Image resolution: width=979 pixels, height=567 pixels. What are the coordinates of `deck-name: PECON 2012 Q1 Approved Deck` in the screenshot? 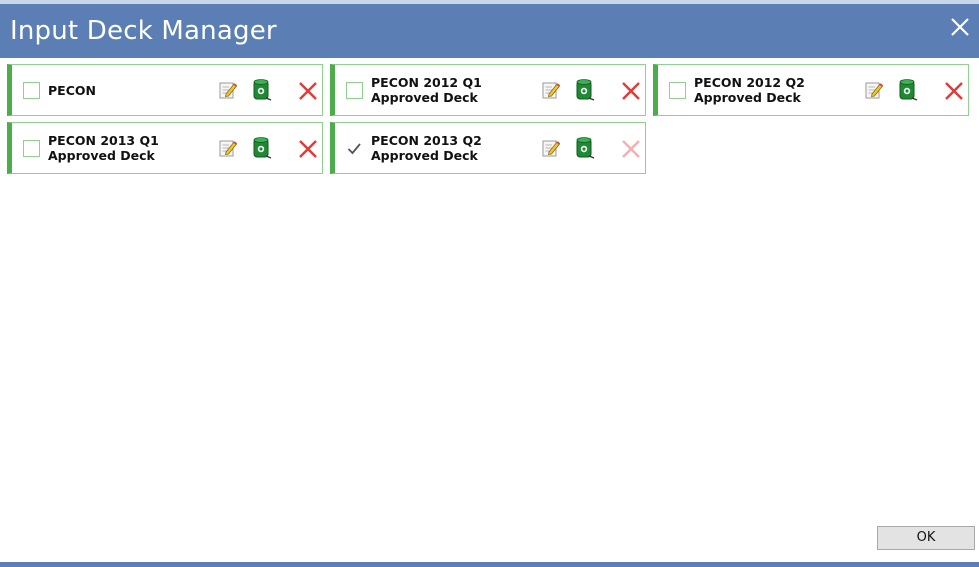 It's located at (446, 90).